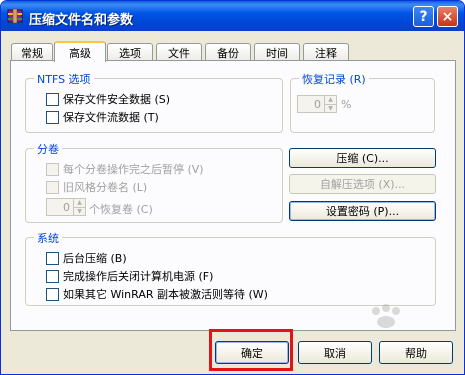 Image resolution: width=465 pixels, height=375 pixels. I want to click on save-streams-checkbox: 保存文件流数据 (T), so click(102, 117).